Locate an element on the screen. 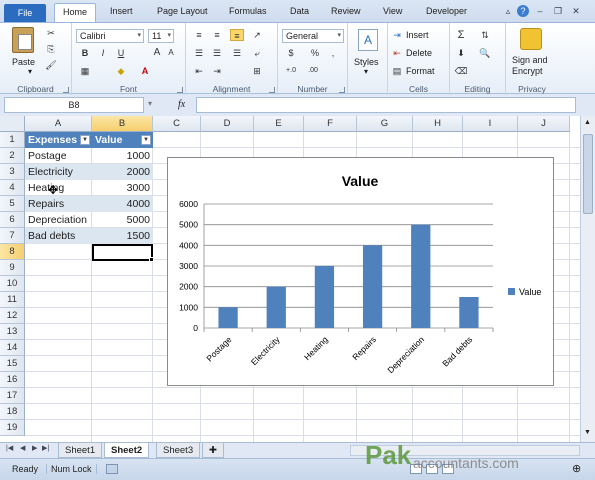  autosum-button: Σ is located at coordinates (461, 35).